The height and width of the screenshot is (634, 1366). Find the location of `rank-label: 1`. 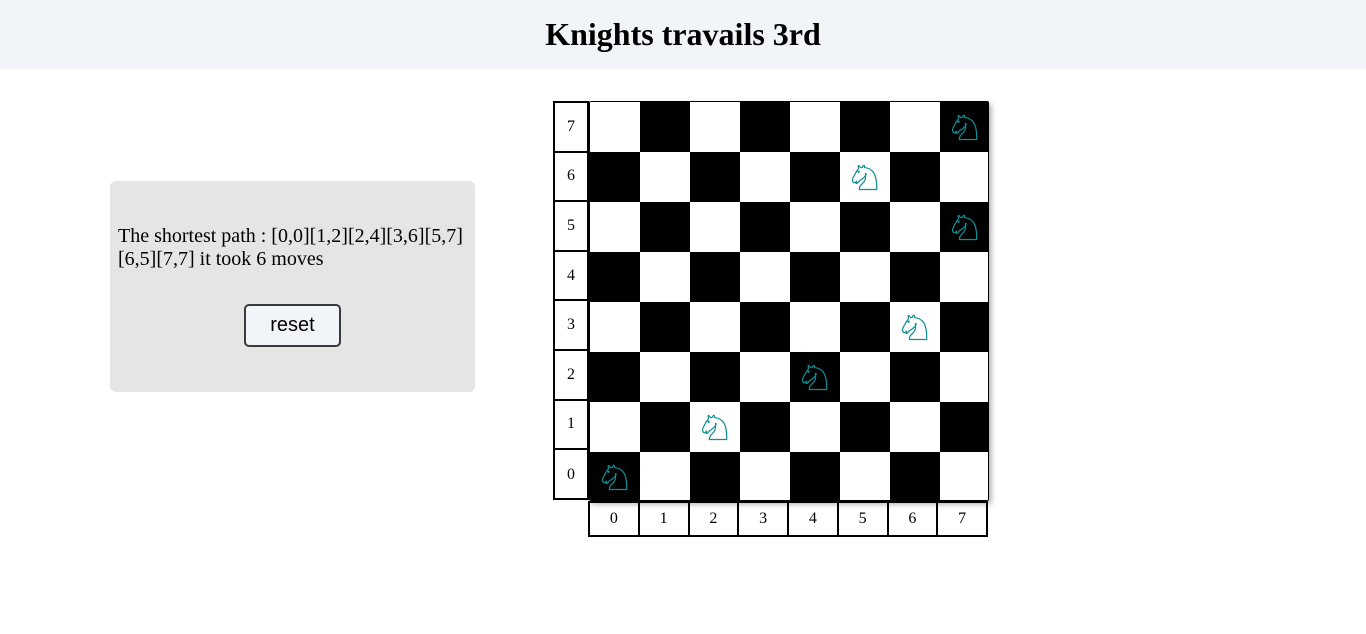

rank-label: 1 is located at coordinates (571, 426).